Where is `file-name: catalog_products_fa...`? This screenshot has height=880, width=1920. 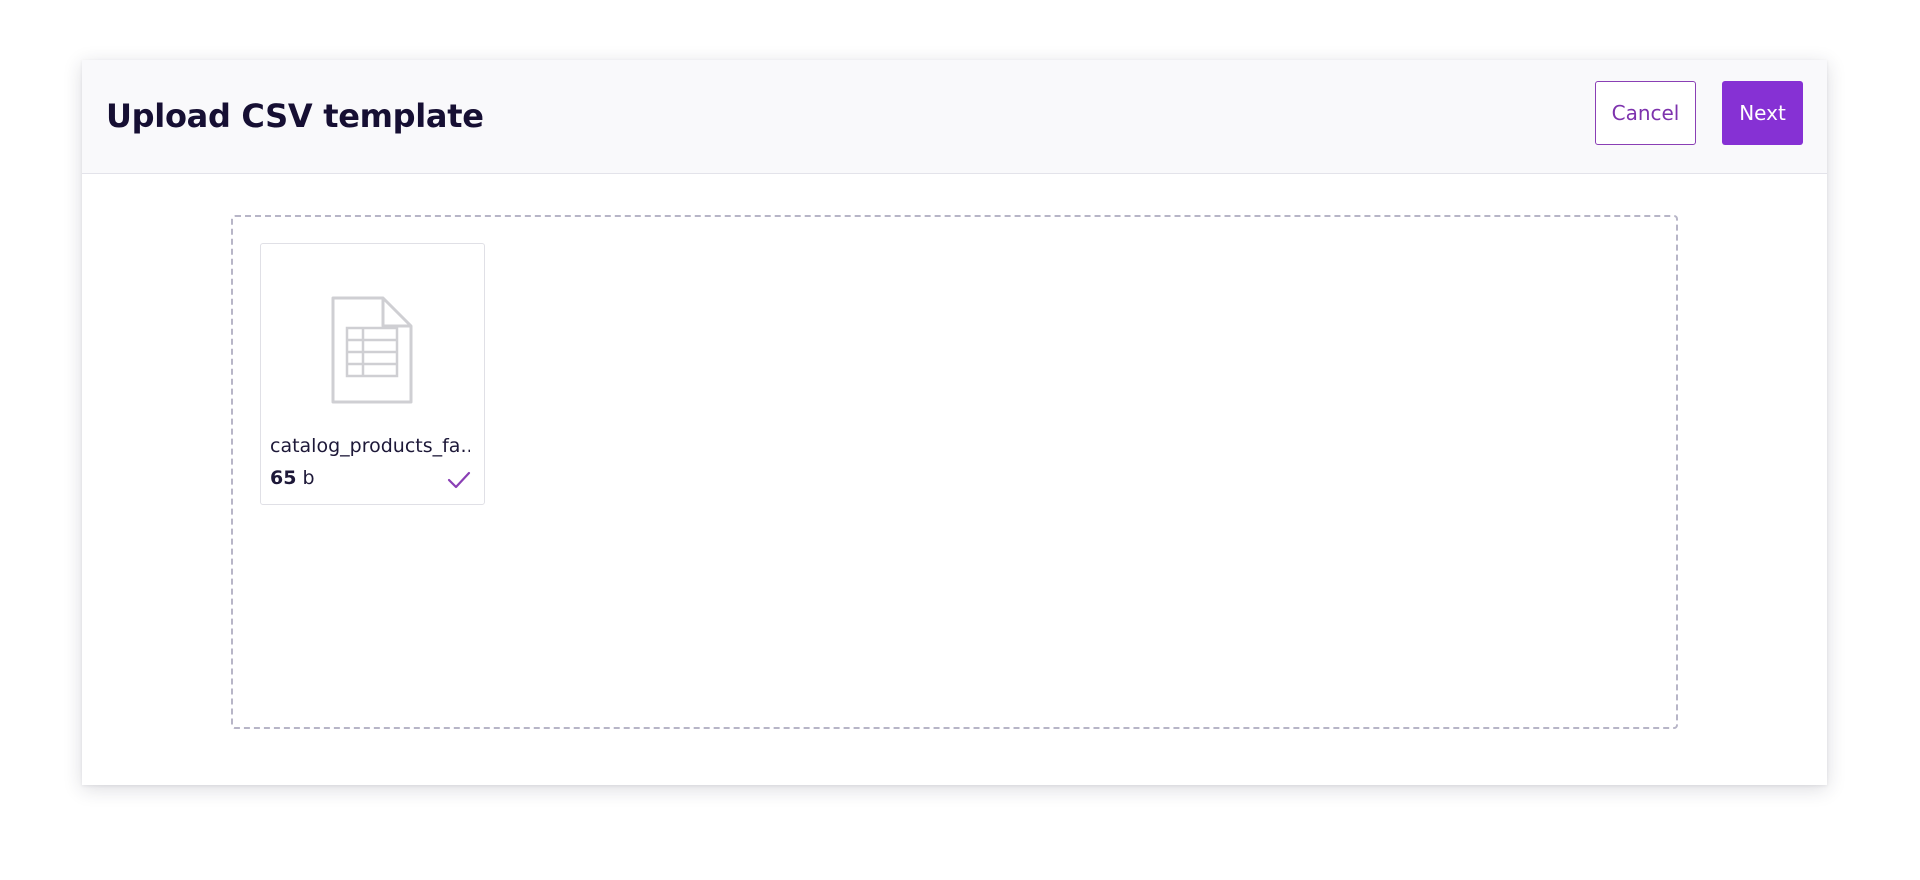
file-name: catalog_products_fa... is located at coordinates (370, 446).